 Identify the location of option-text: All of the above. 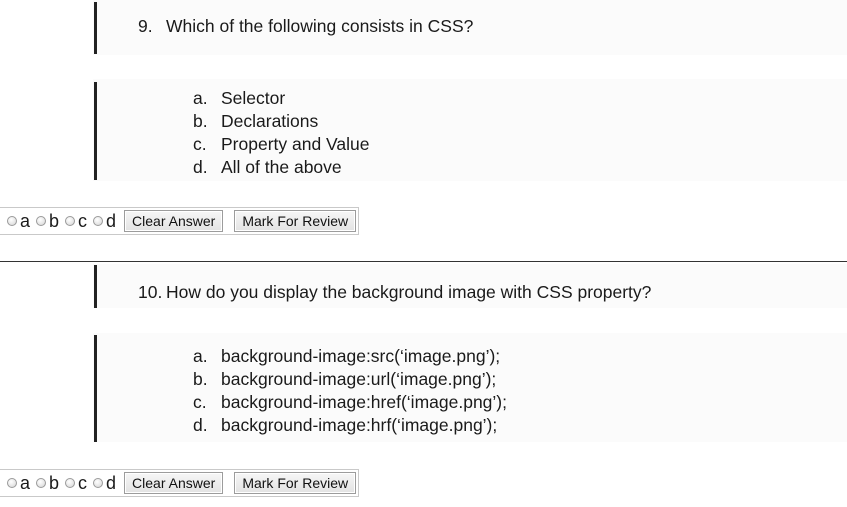
(281, 167).